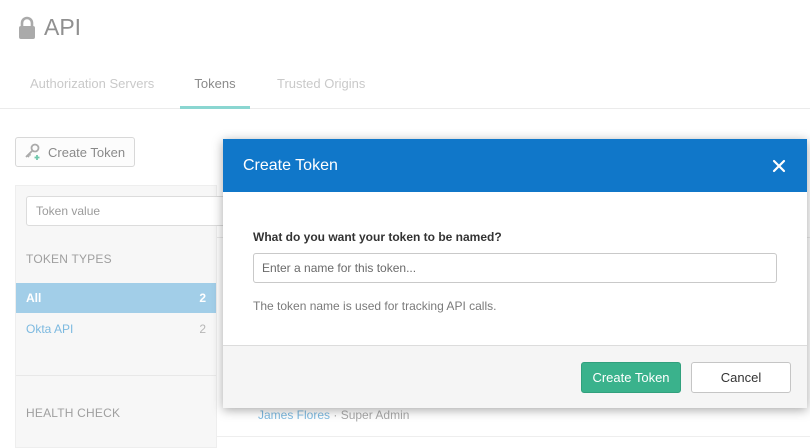  I want to click on close-icon, so click(779, 166).